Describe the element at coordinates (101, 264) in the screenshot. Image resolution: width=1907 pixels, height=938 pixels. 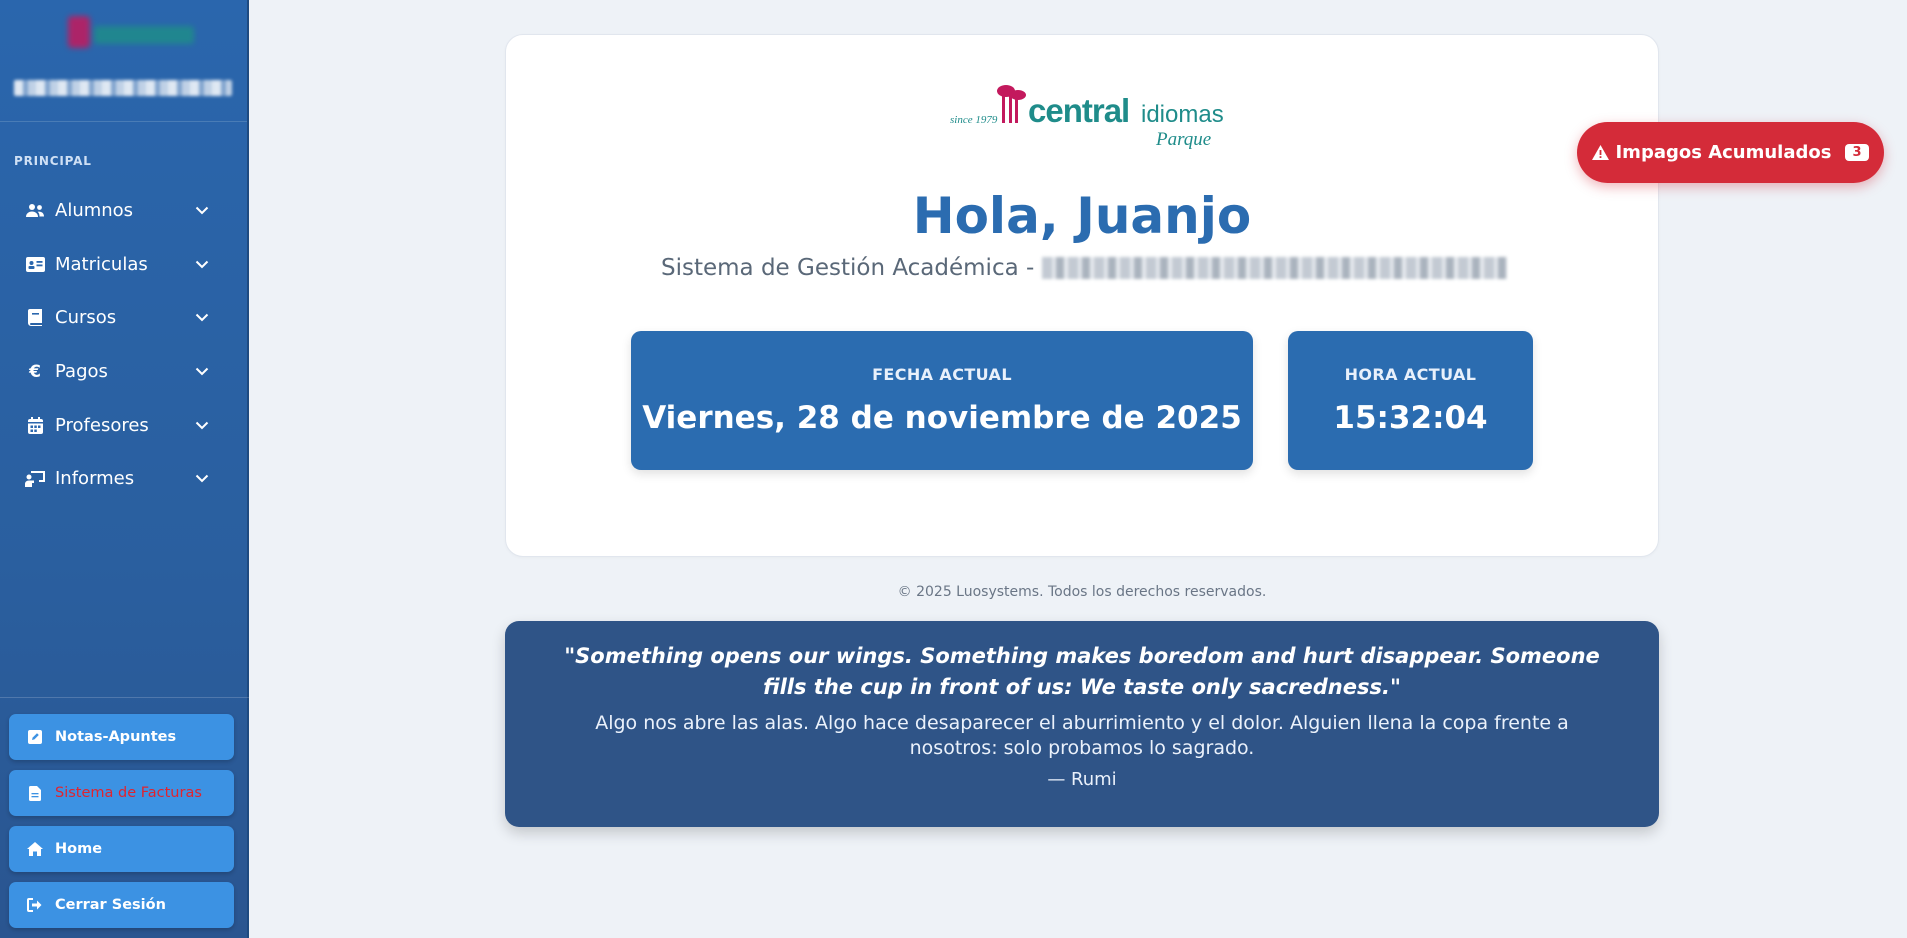
I see `sidebar-item-label: Matriculas` at that location.